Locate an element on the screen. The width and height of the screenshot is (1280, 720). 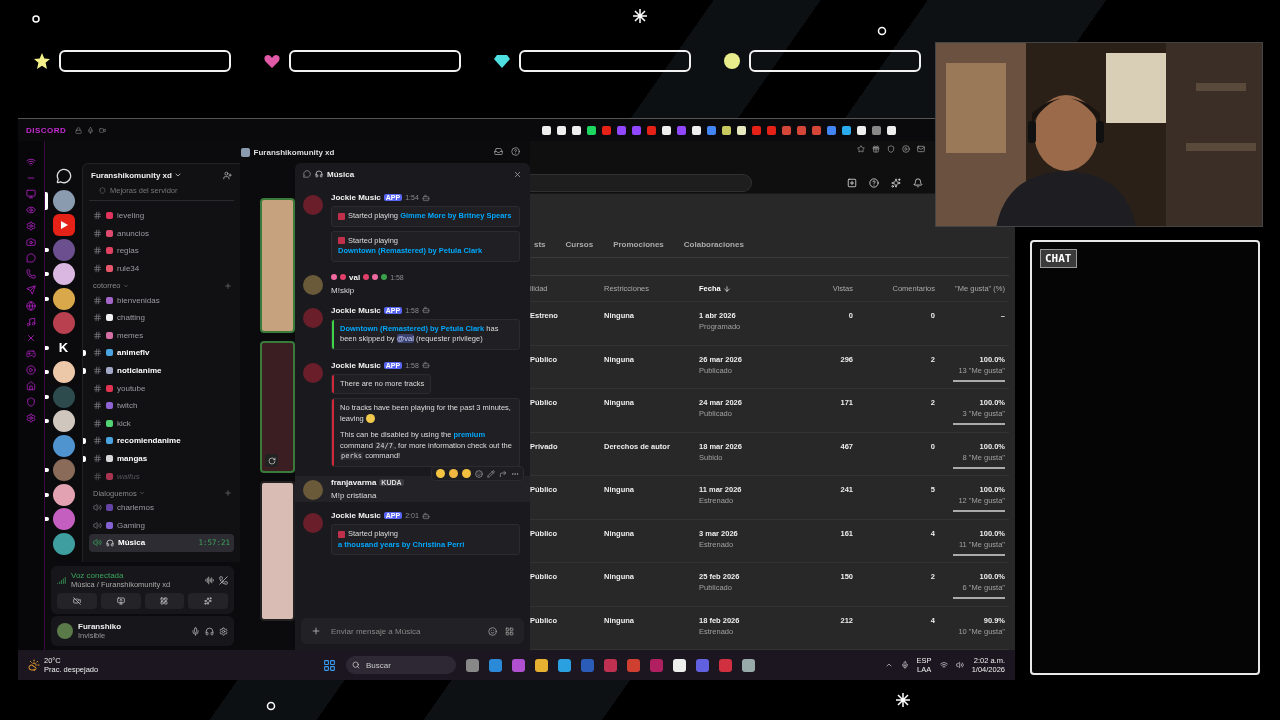
channel-item: bienvenidas is located at coordinates (161, 300).